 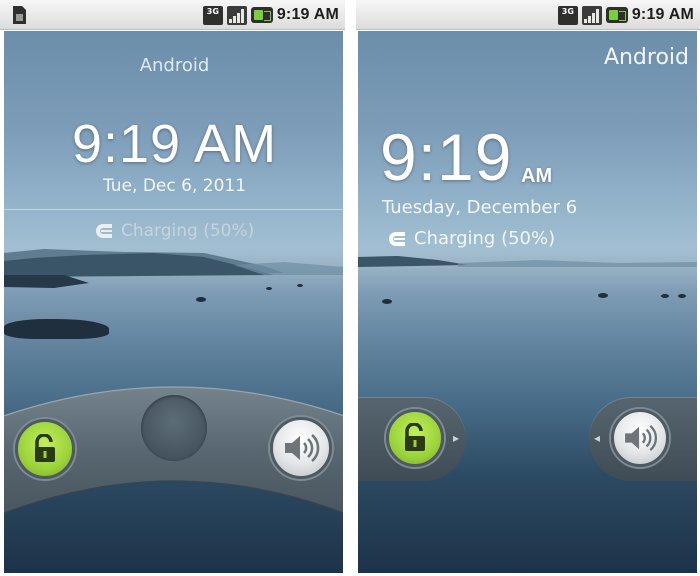 I want to click on date-label: Tuesday, December 6, so click(x=480, y=207).